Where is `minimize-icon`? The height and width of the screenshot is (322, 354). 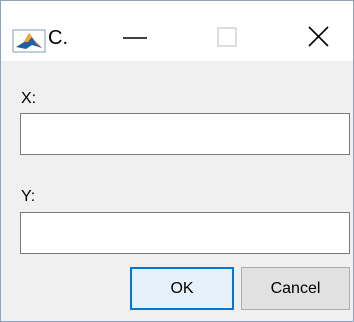
minimize-icon is located at coordinates (135, 38).